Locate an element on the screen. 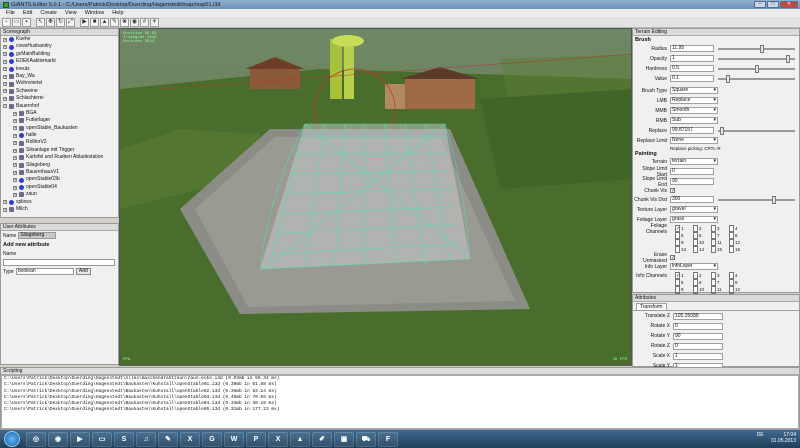 The width and height of the screenshot is (800, 448). excel2-taskbar-icon: X is located at coordinates (278, 439).